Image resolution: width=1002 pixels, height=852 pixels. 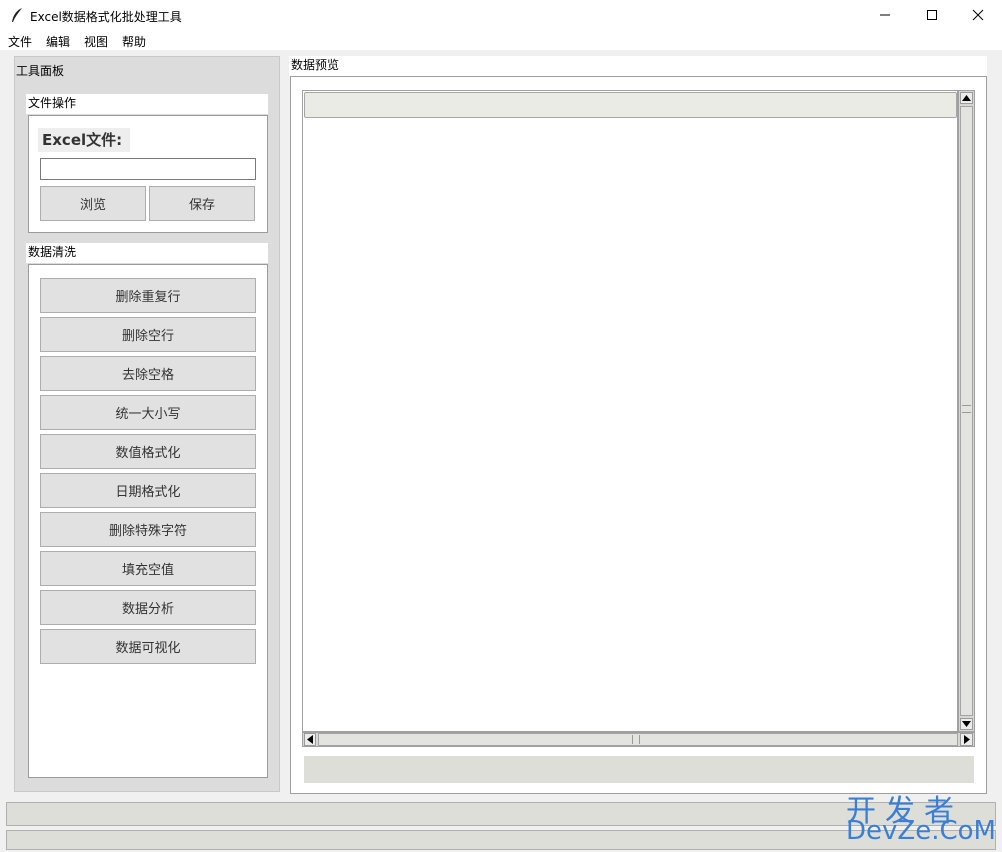 I want to click on scroll-right-button, so click(x=966, y=739).